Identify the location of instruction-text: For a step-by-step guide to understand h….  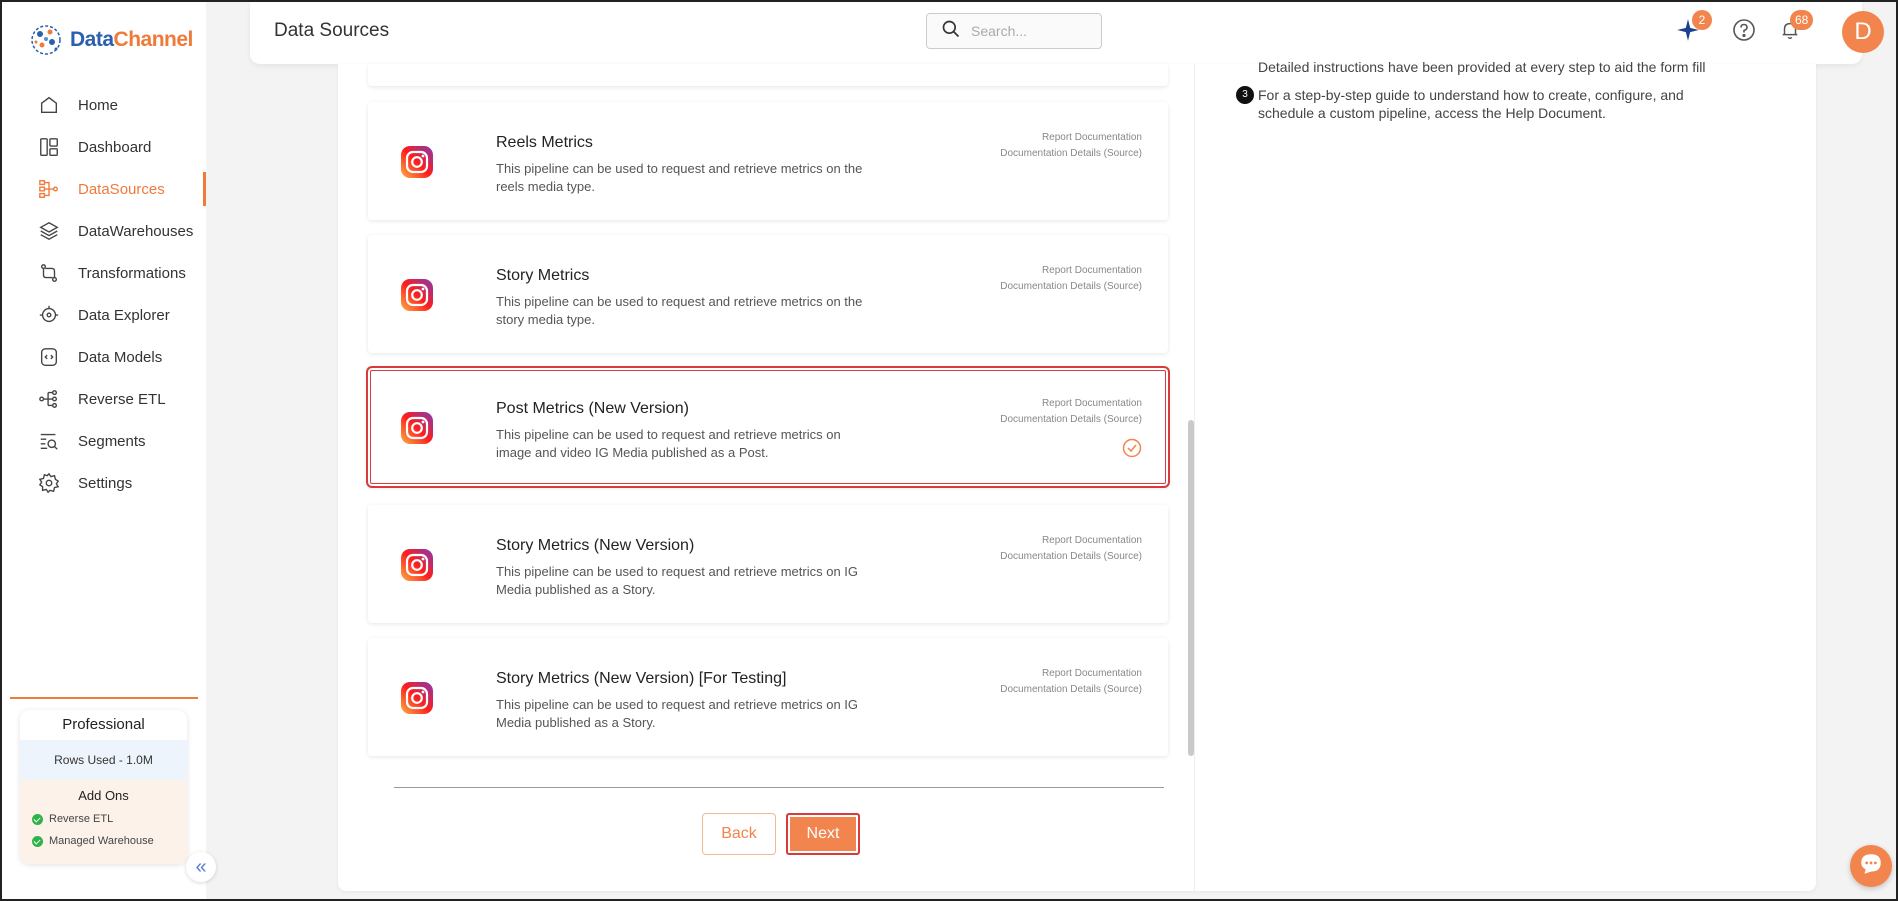
(1471, 104).